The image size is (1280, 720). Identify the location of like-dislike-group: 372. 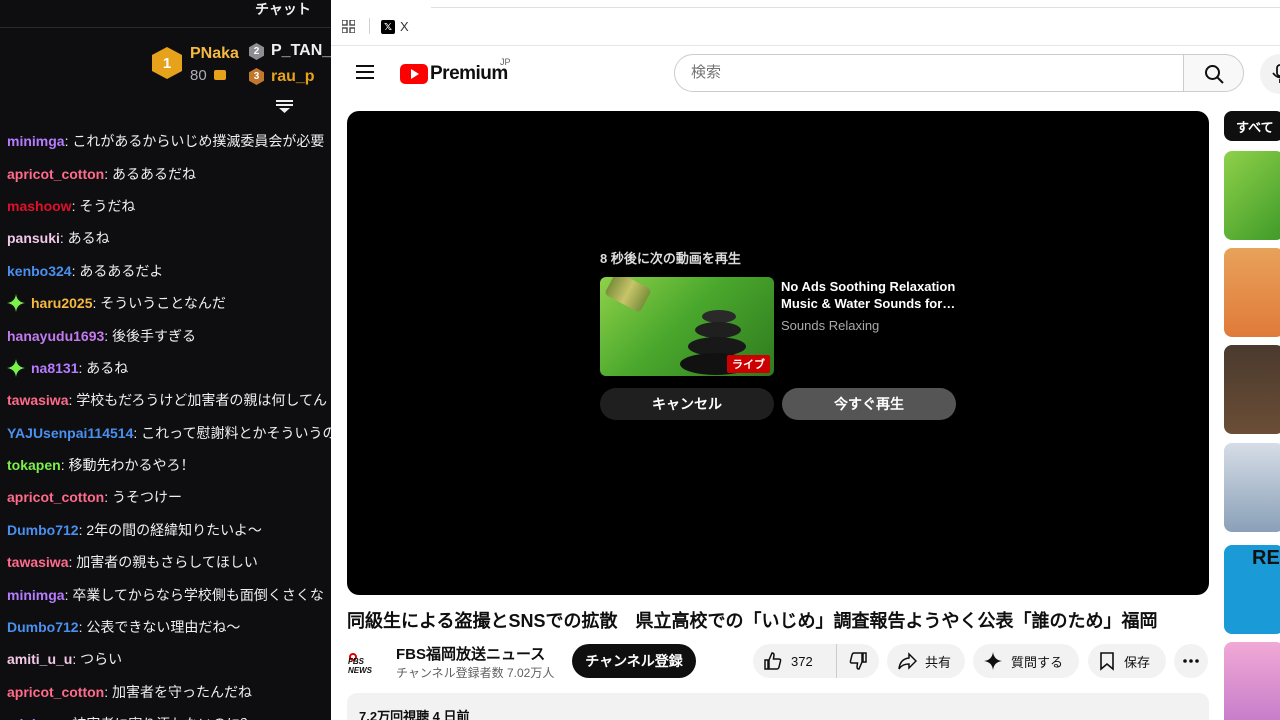
(816, 661).